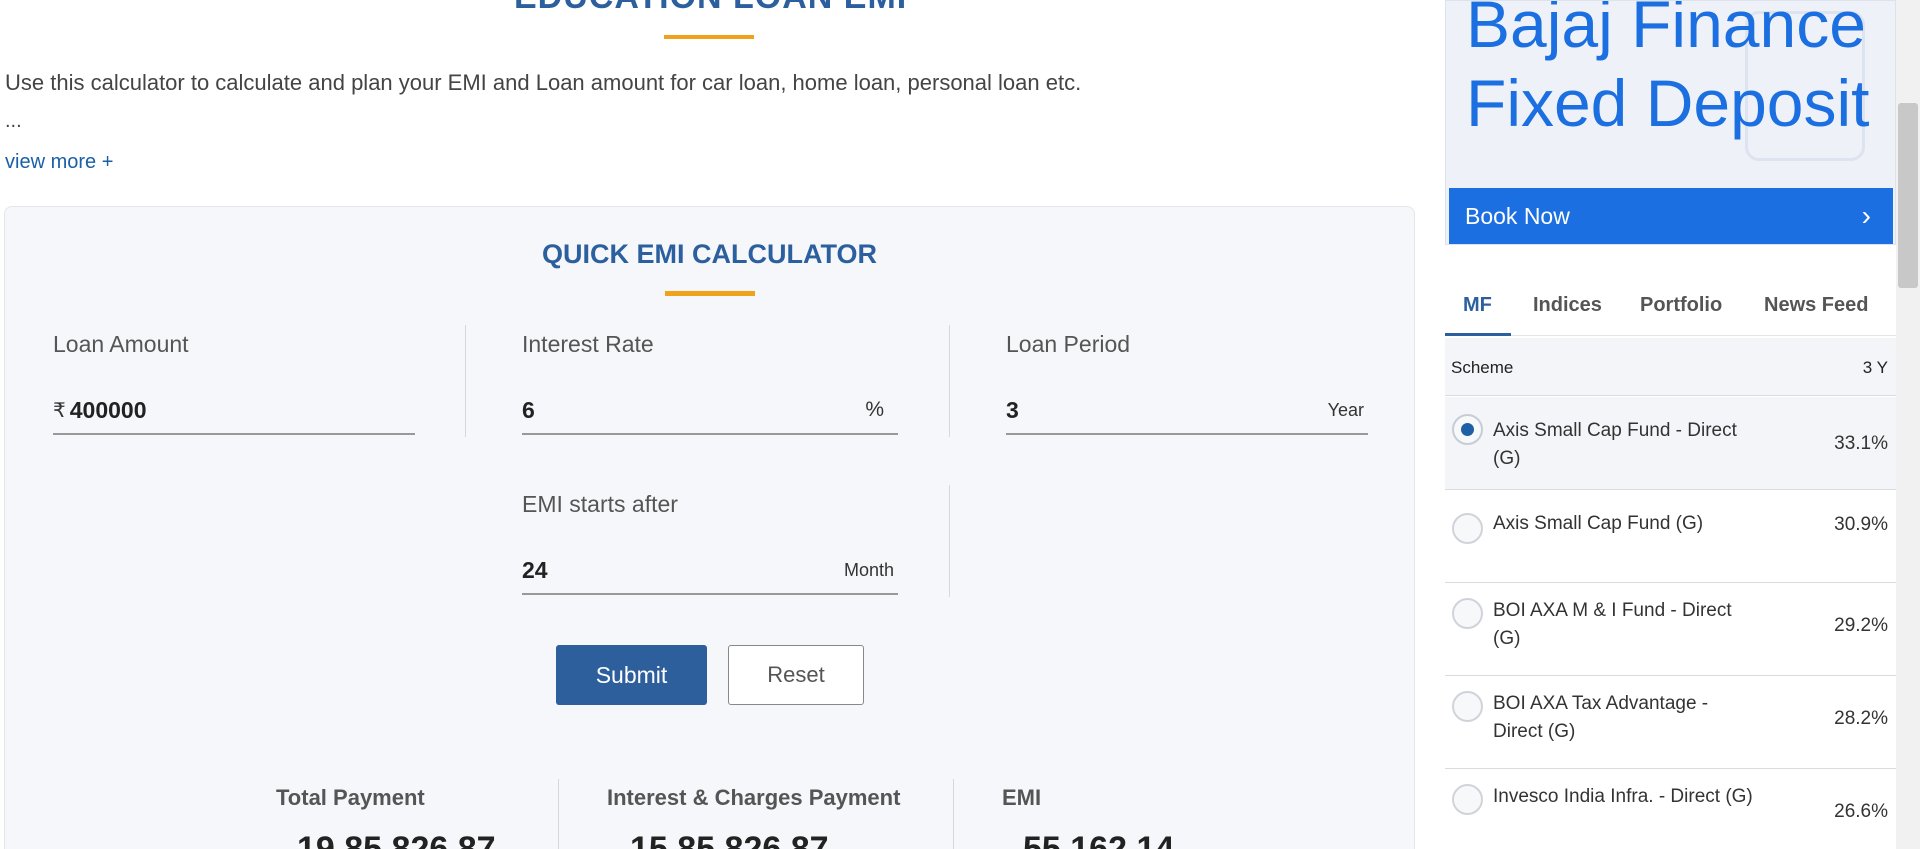 The height and width of the screenshot is (849, 1920). Describe the element at coordinates (1861, 443) in the screenshot. I see `fund-return: 33.1%` at that location.